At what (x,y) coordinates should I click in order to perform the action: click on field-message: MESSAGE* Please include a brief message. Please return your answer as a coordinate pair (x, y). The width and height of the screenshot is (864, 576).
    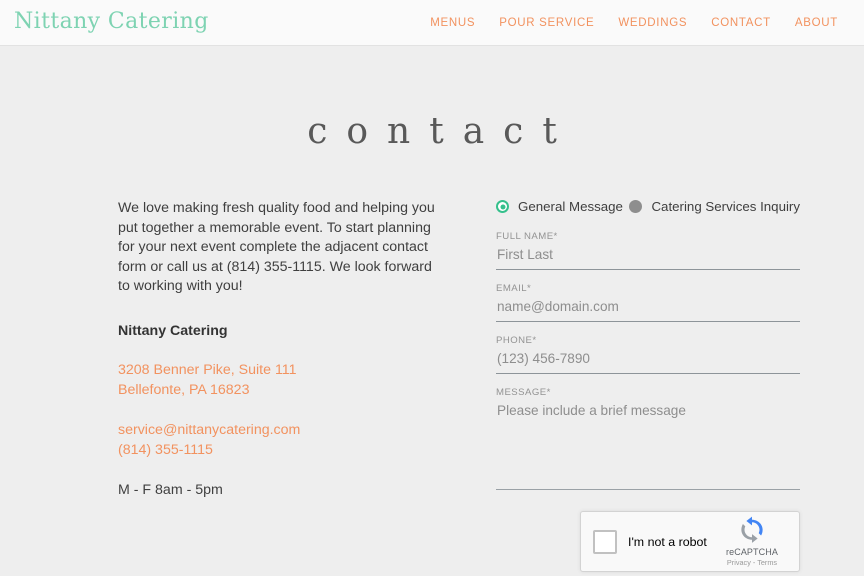
    Looking at the image, I should click on (648, 438).